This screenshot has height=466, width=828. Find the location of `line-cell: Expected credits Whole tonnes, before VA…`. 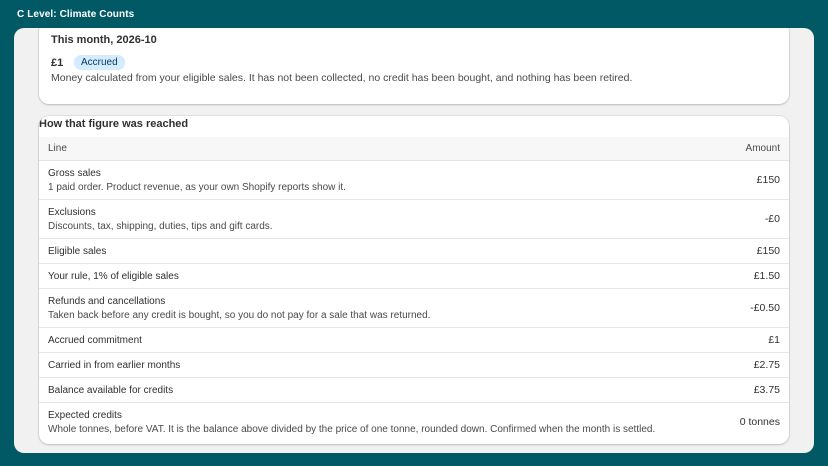

line-cell: Expected credits Whole tonnes, before VA… is located at coordinates (354, 422).